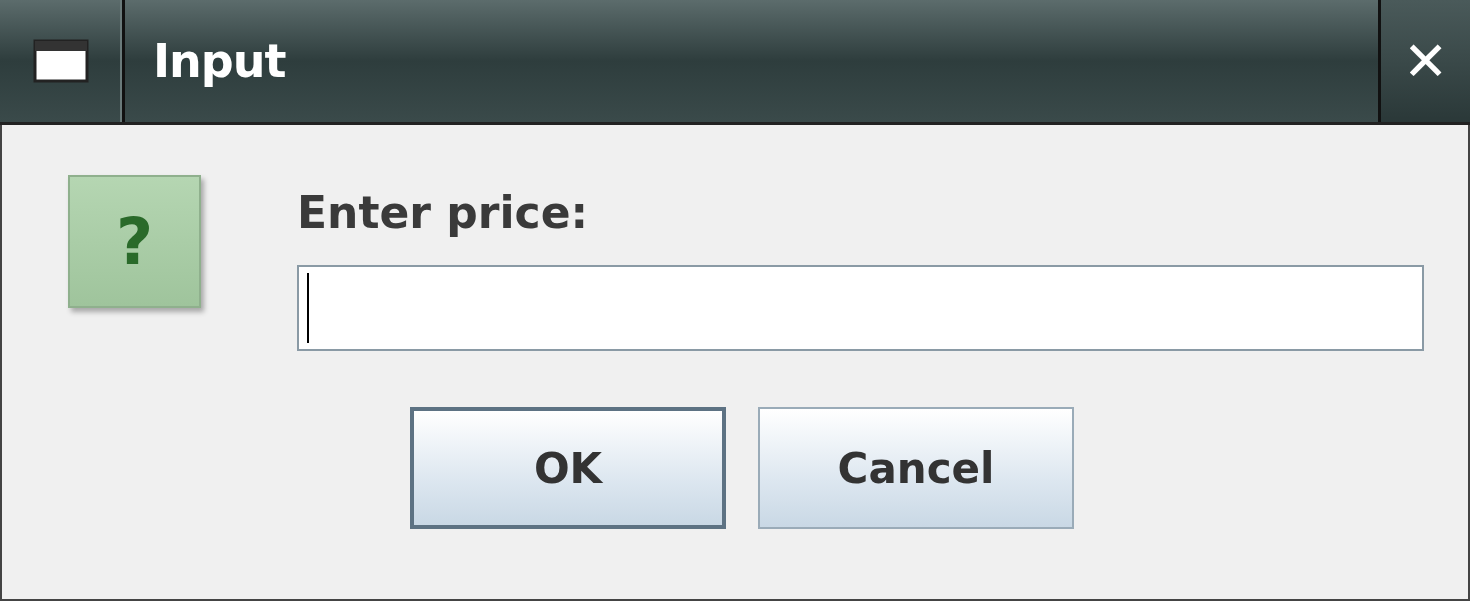 The image size is (1470, 601). What do you see at coordinates (134, 241) in the screenshot?
I see `question-icon: ?` at bounding box center [134, 241].